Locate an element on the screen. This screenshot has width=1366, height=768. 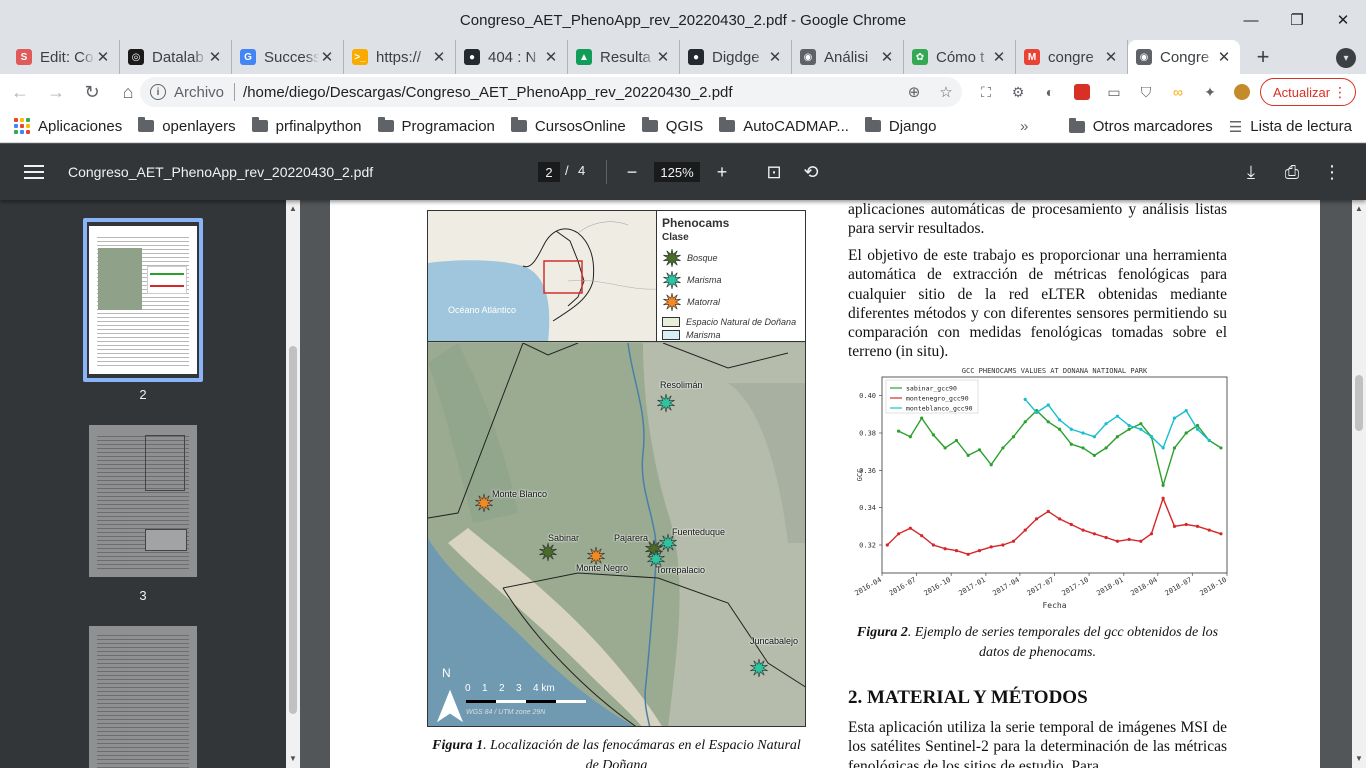
tab-6: ● Digdge ✕ is located at coordinates (736, 57).